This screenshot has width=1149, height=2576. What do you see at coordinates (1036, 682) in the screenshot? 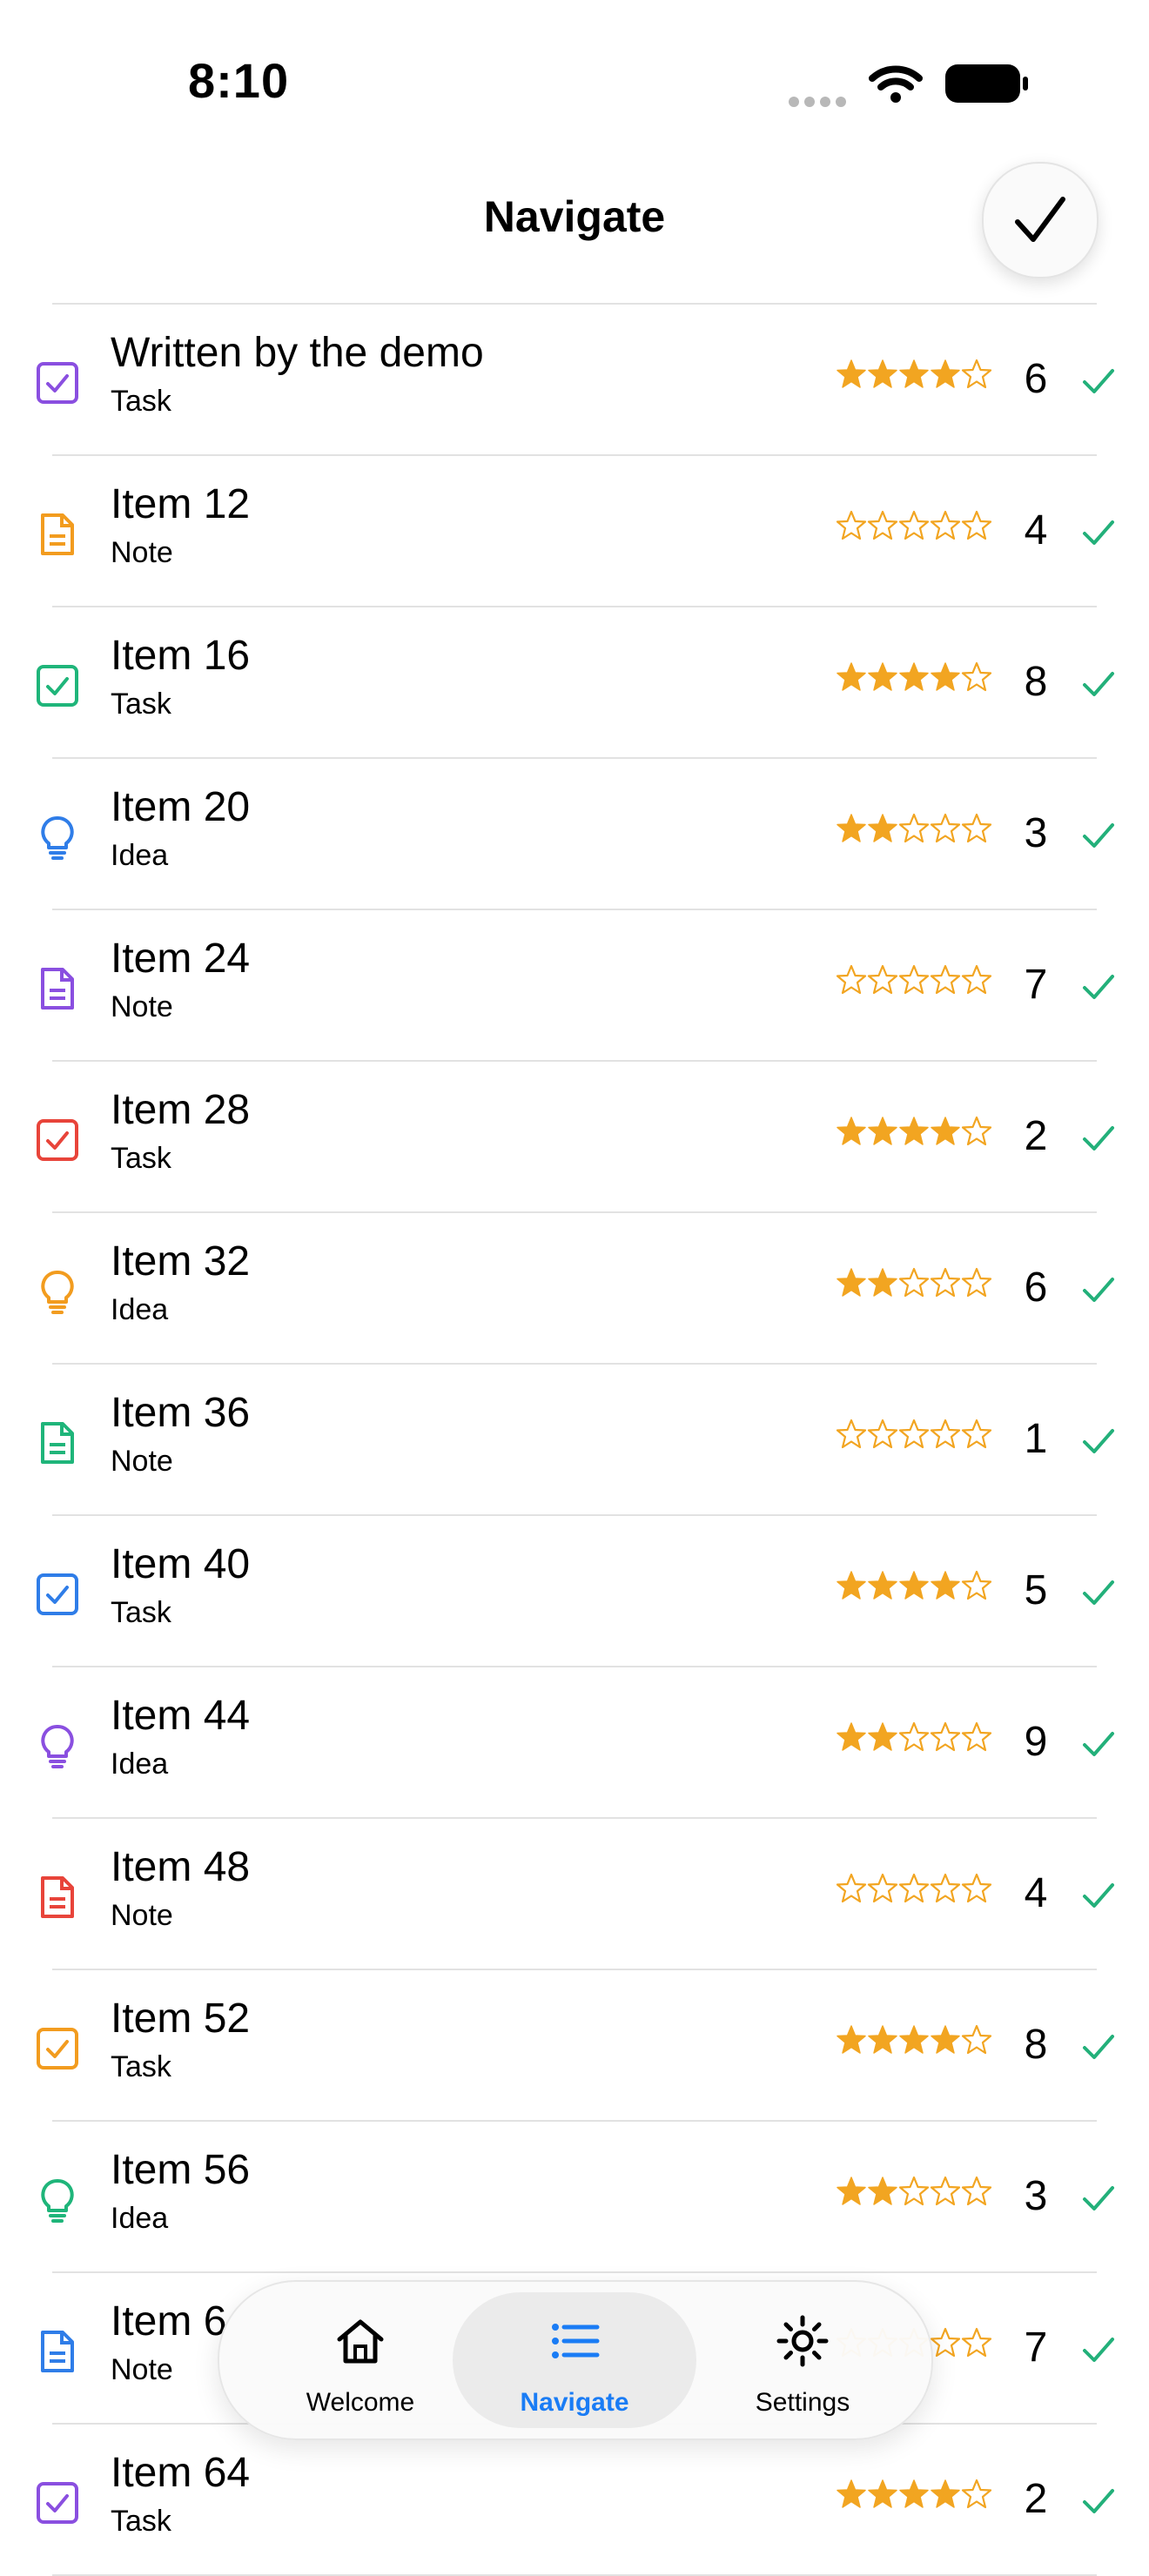
I see `item-count: 8` at bounding box center [1036, 682].